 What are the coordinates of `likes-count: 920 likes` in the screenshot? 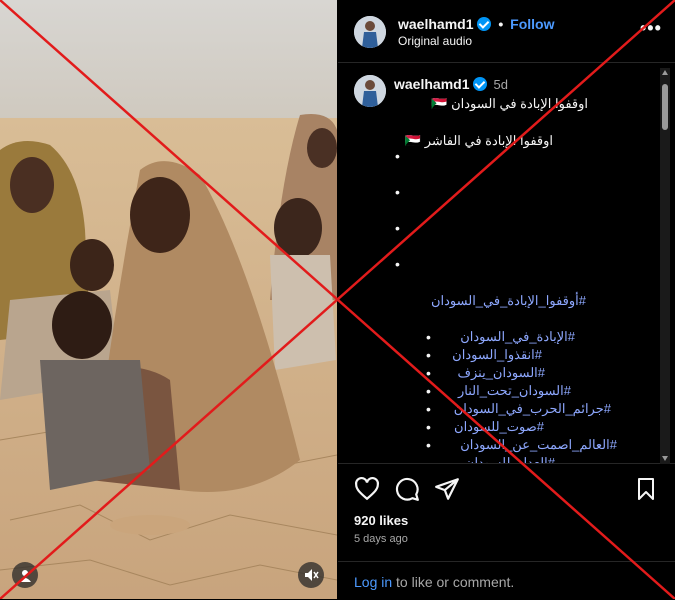 It's located at (381, 520).